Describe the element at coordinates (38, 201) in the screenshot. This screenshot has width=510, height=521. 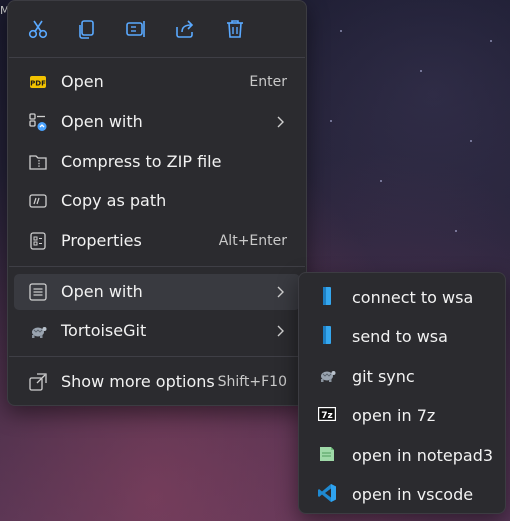
I see `copy-path-icon` at that location.